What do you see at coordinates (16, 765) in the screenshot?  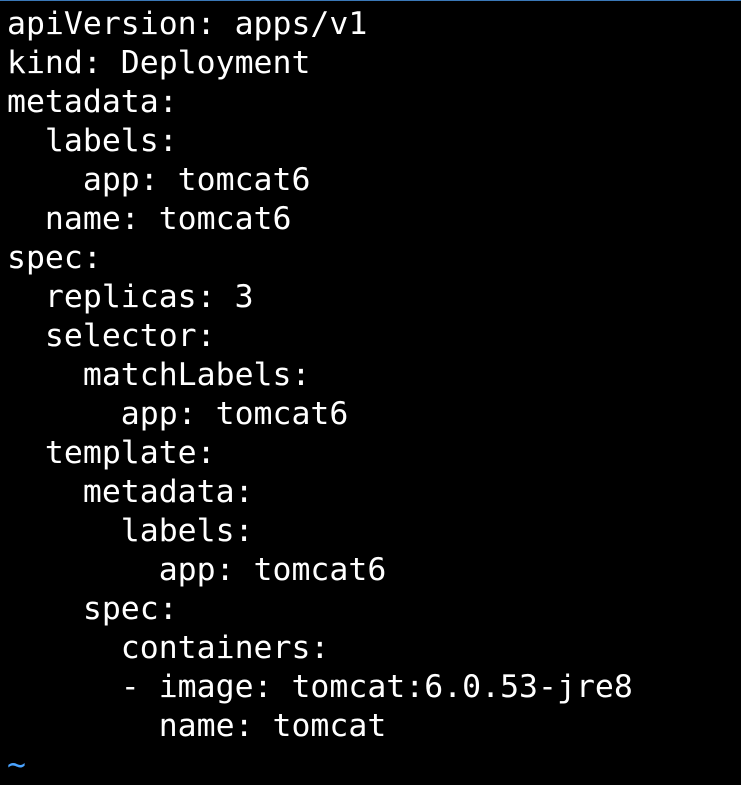 I see `empty-line-tilde: ~` at bounding box center [16, 765].